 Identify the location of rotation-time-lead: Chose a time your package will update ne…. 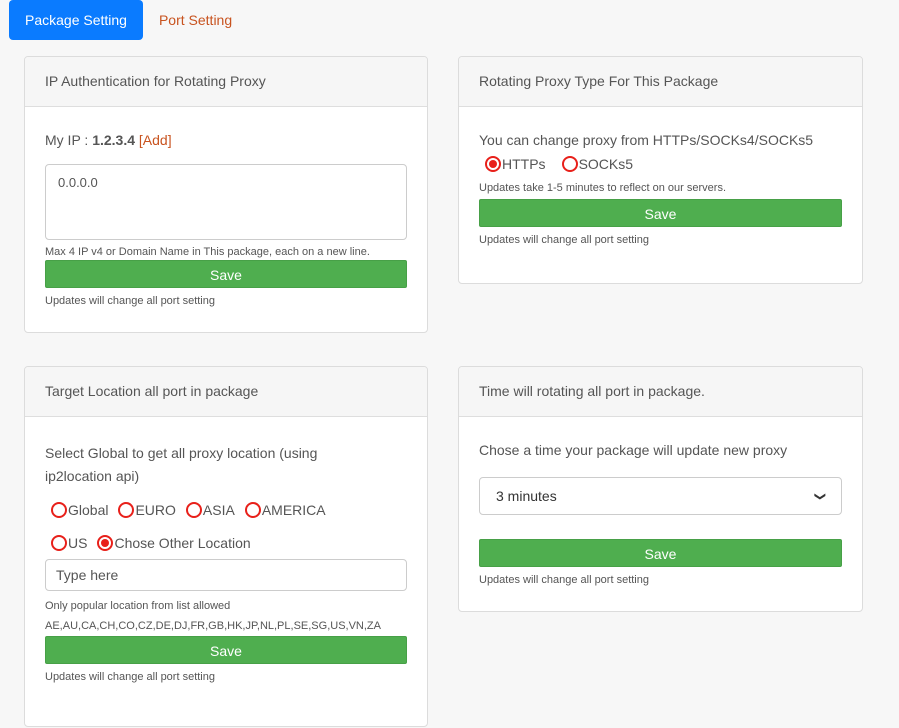
(633, 450).